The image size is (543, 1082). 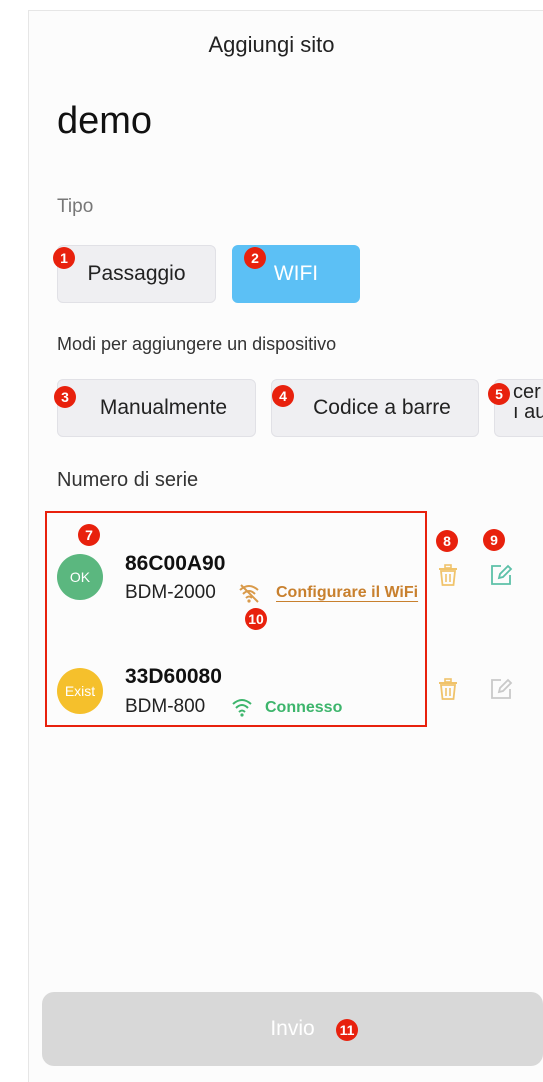 I want to click on annotation-badge: 10, so click(x=256, y=619).